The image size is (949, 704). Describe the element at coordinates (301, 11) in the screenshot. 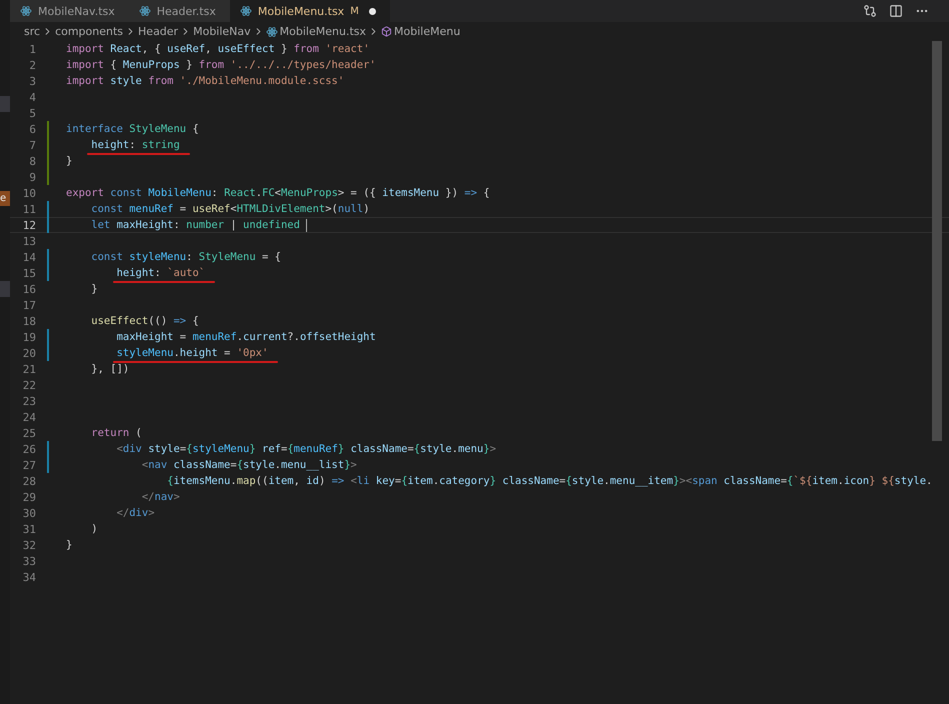

I see `tab-label: MobileMenu.tsx` at that location.